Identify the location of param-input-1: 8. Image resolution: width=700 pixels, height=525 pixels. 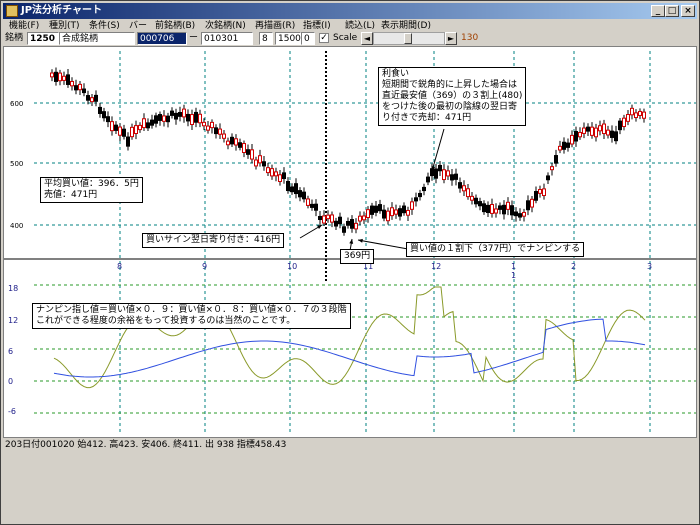
(266, 38).